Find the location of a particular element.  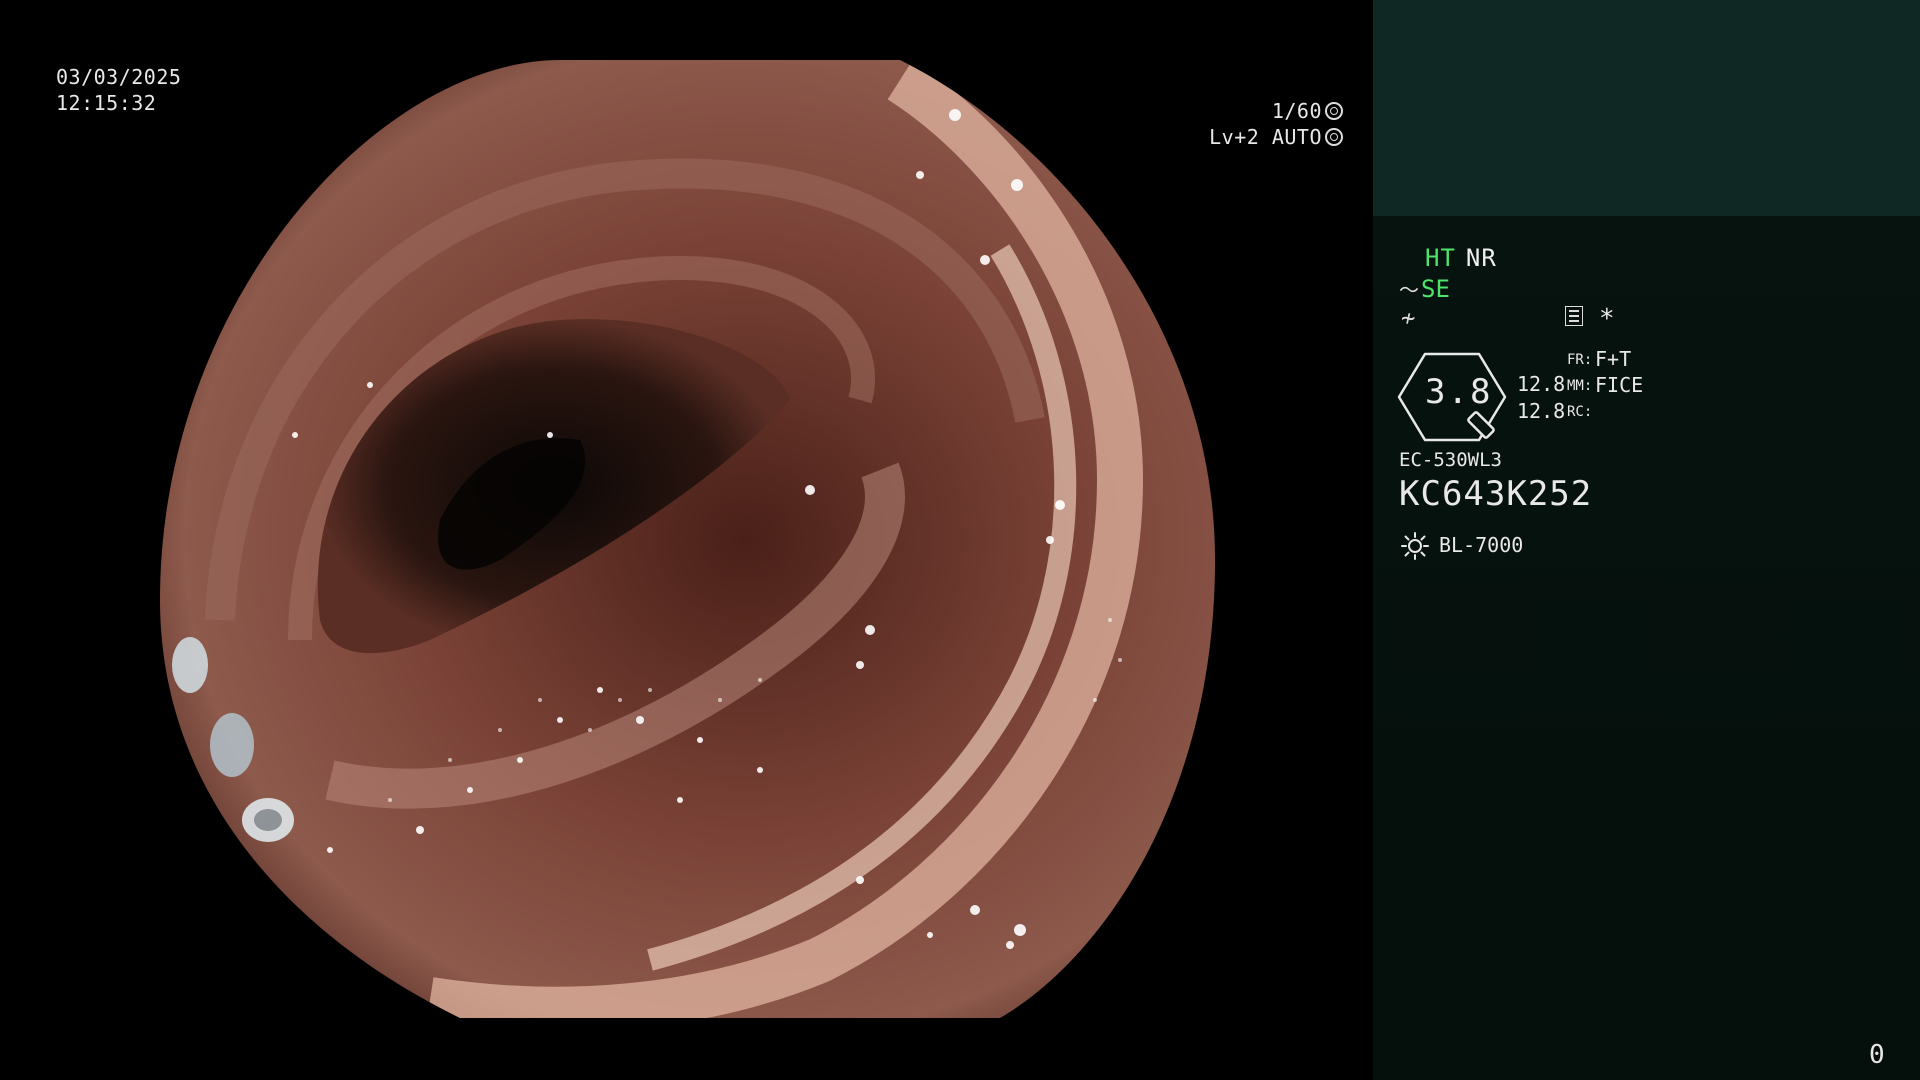

sun-icon is located at coordinates (1415, 546).